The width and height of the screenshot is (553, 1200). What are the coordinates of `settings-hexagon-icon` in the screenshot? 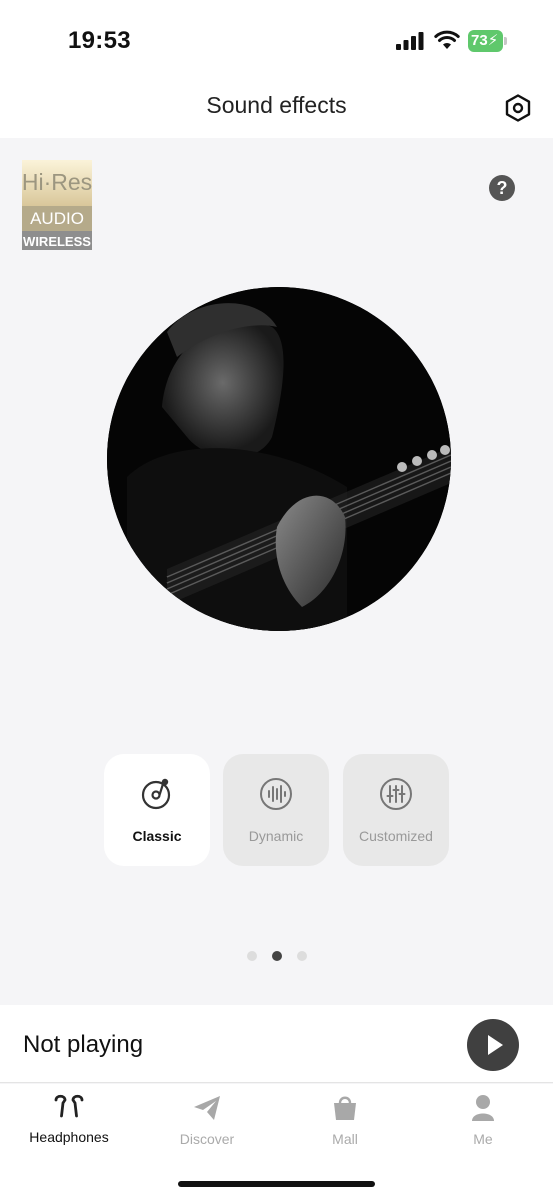 It's located at (518, 108).